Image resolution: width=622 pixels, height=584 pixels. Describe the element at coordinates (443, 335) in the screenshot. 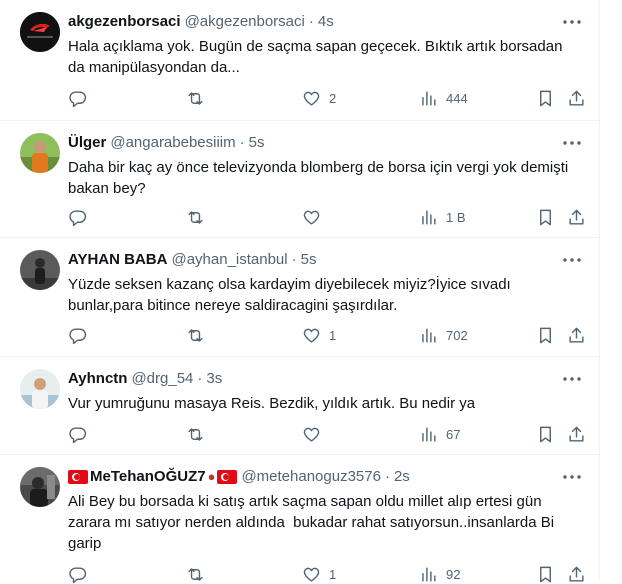

I see `views-button: 702` at that location.